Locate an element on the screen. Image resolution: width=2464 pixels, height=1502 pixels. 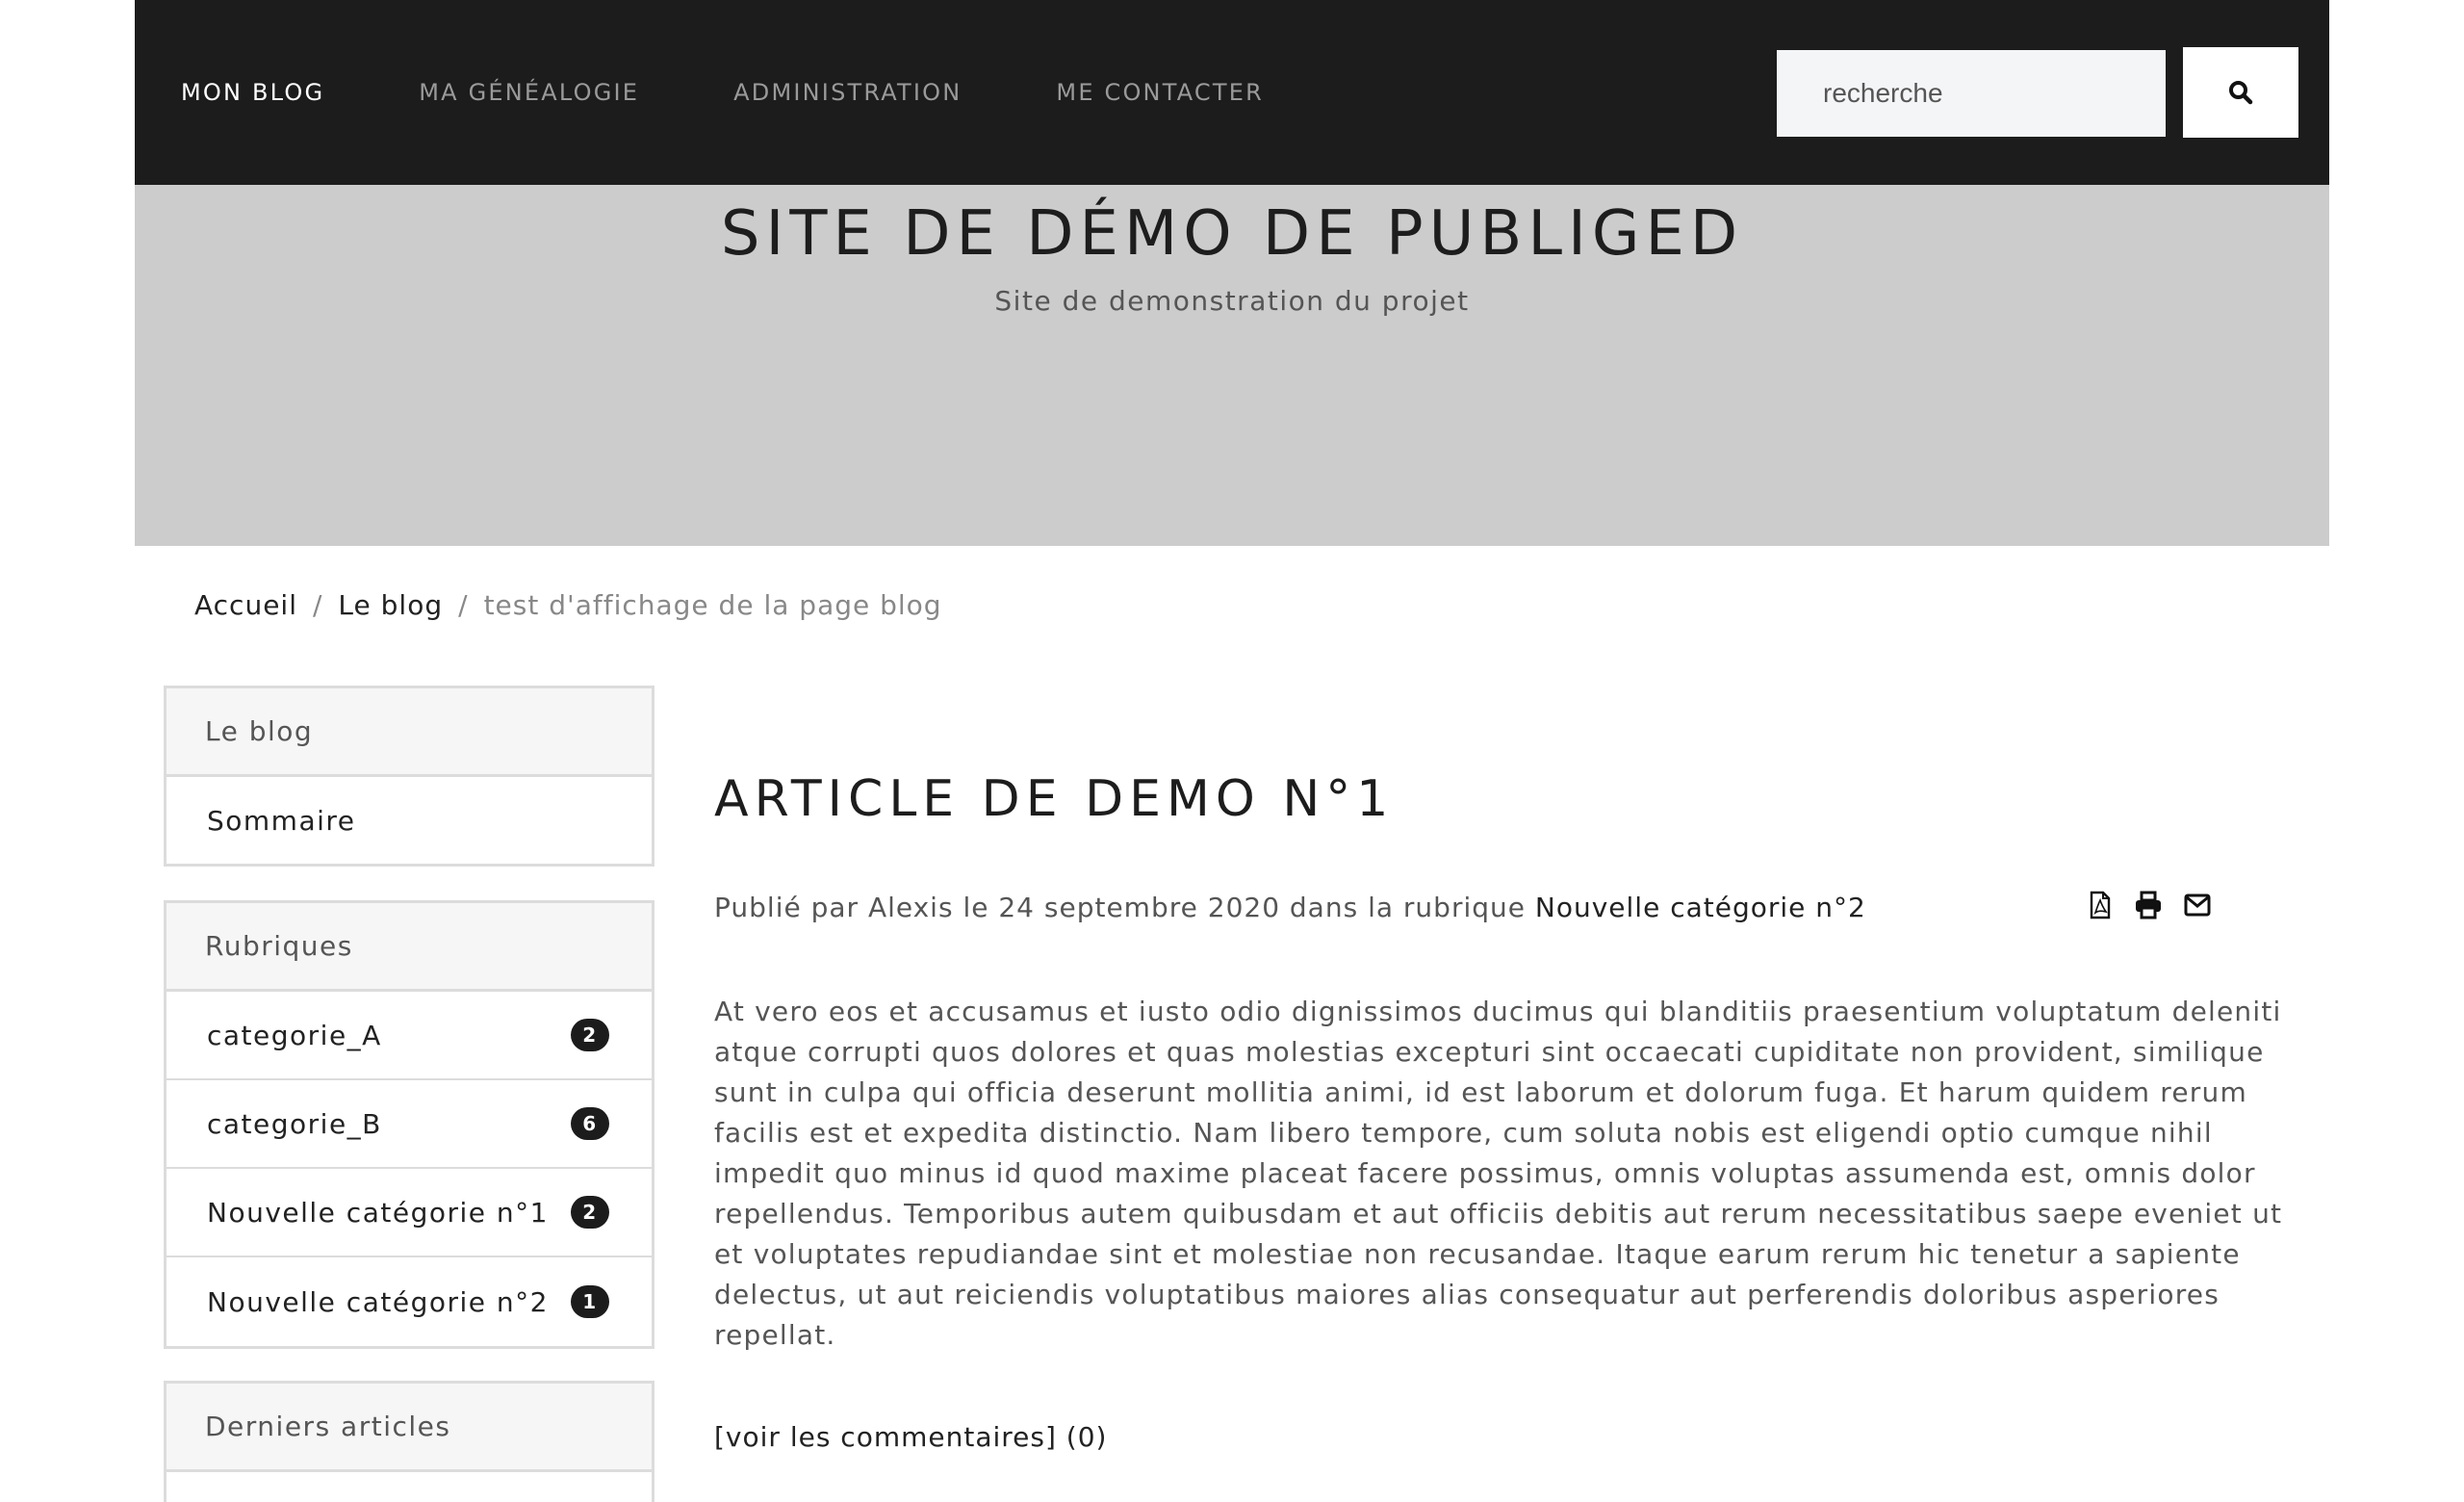
breadcrumb-blog: Le blog is located at coordinates (390, 605).